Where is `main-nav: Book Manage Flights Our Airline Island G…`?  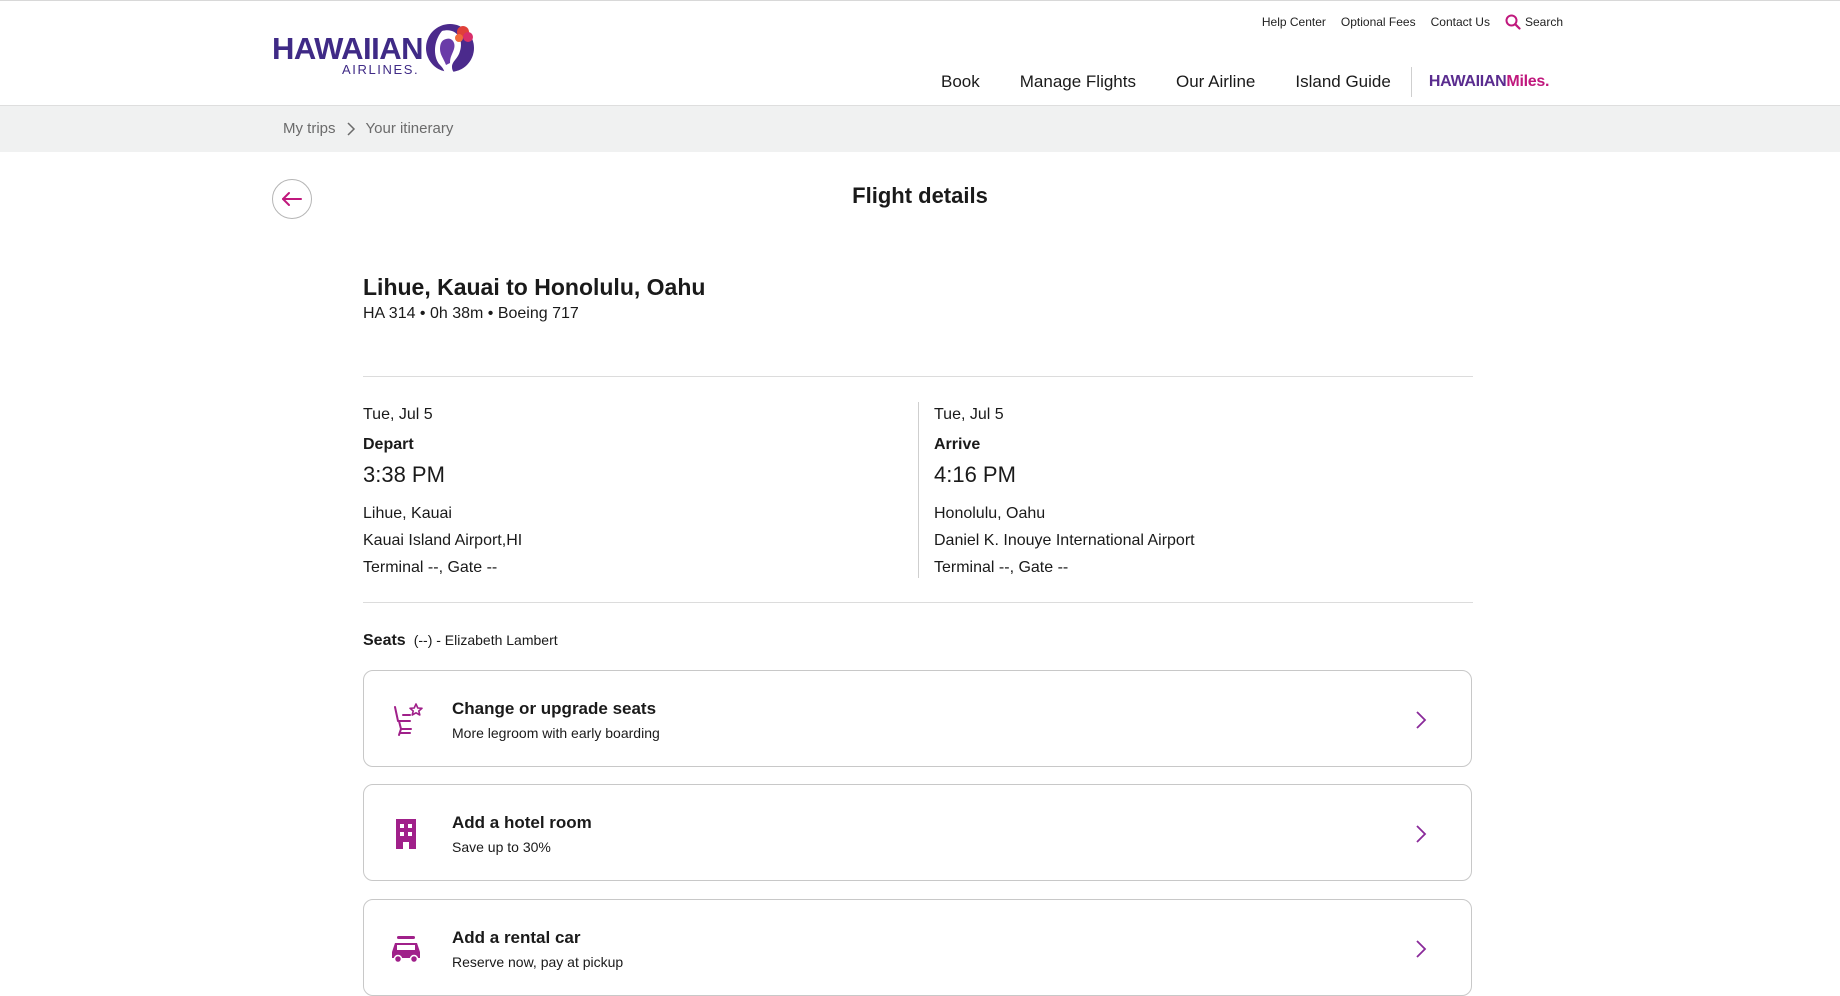 main-nav: Book Manage Flights Our Airline Island G… is located at coordinates (1245, 82).